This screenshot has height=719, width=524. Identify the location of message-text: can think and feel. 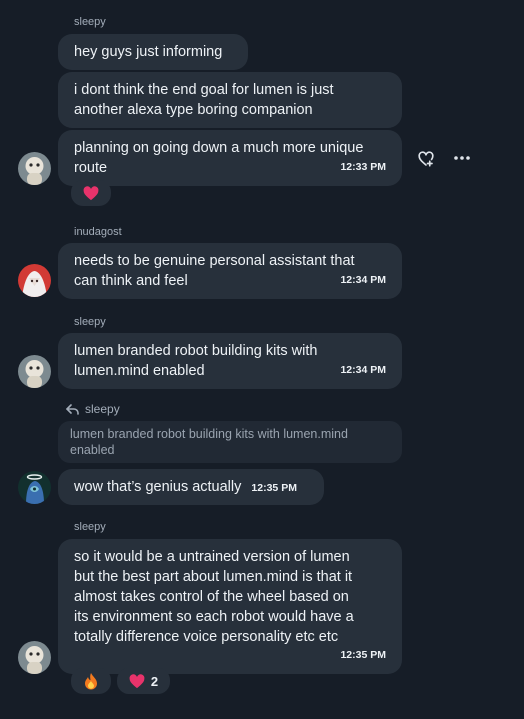
(131, 281).